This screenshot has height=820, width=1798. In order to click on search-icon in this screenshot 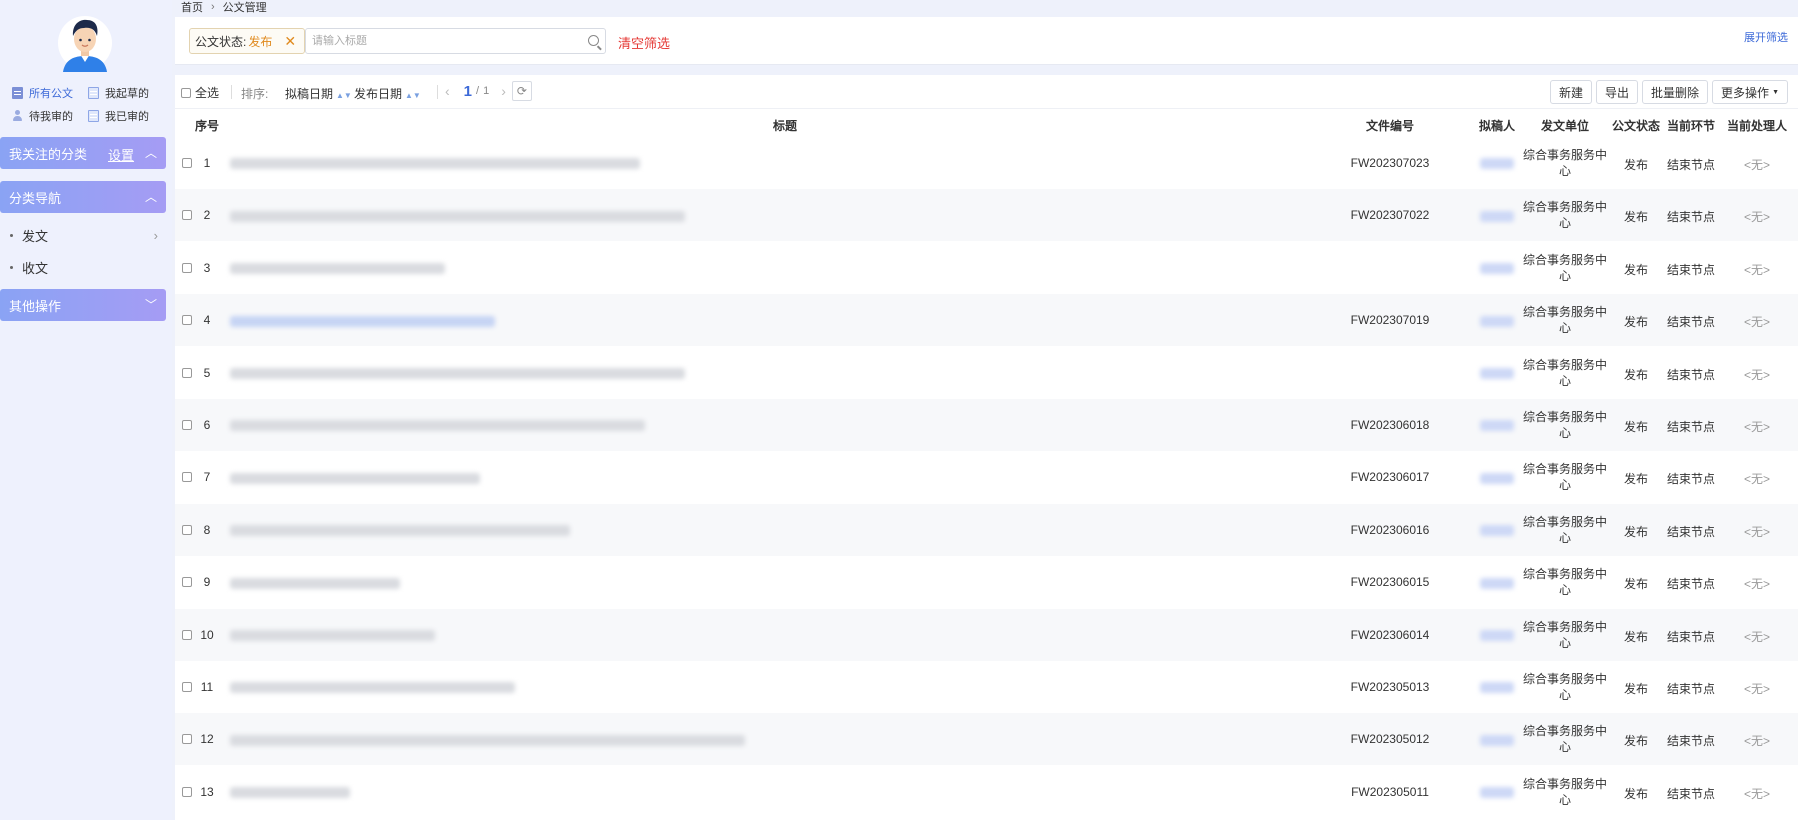, I will do `click(593, 40)`.